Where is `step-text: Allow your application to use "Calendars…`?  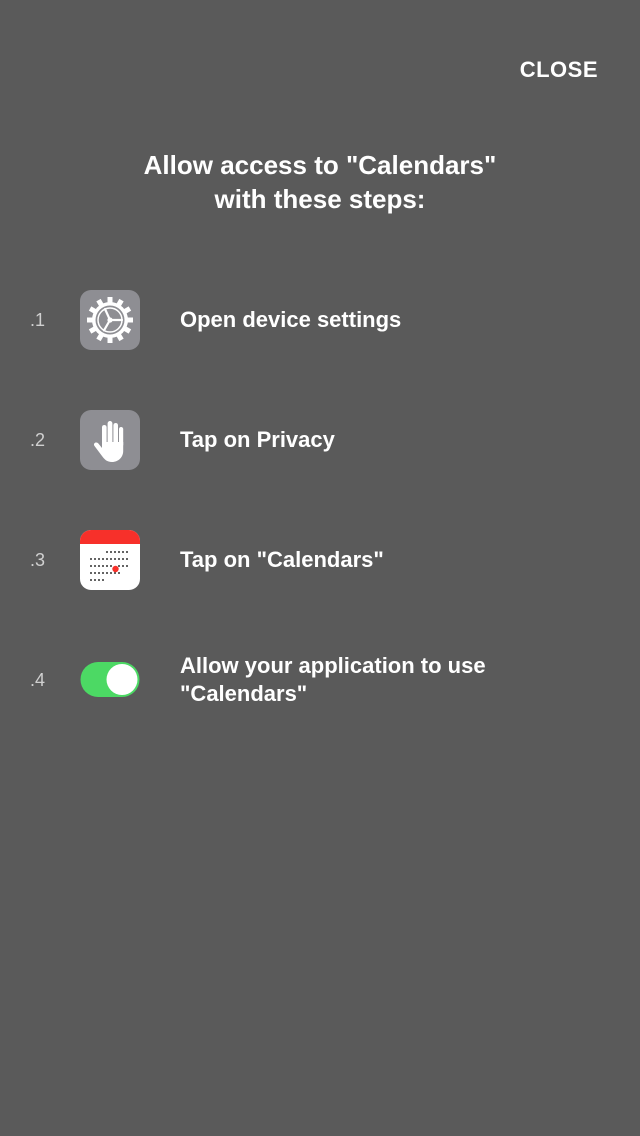 step-text: Allow your application to use "Calendars… is located at coordinates (333, 679).